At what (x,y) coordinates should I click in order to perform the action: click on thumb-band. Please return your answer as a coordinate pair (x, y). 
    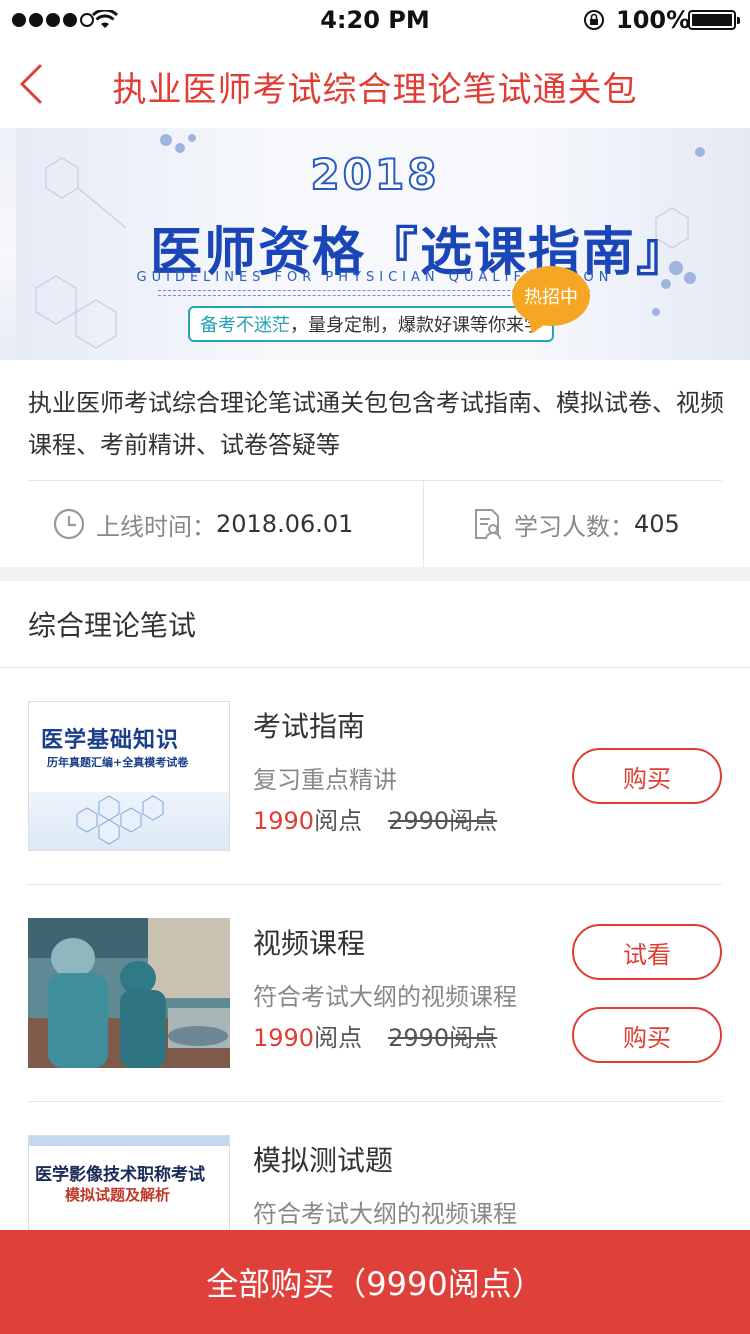
    Looking at the image, I should click on (129, 821).